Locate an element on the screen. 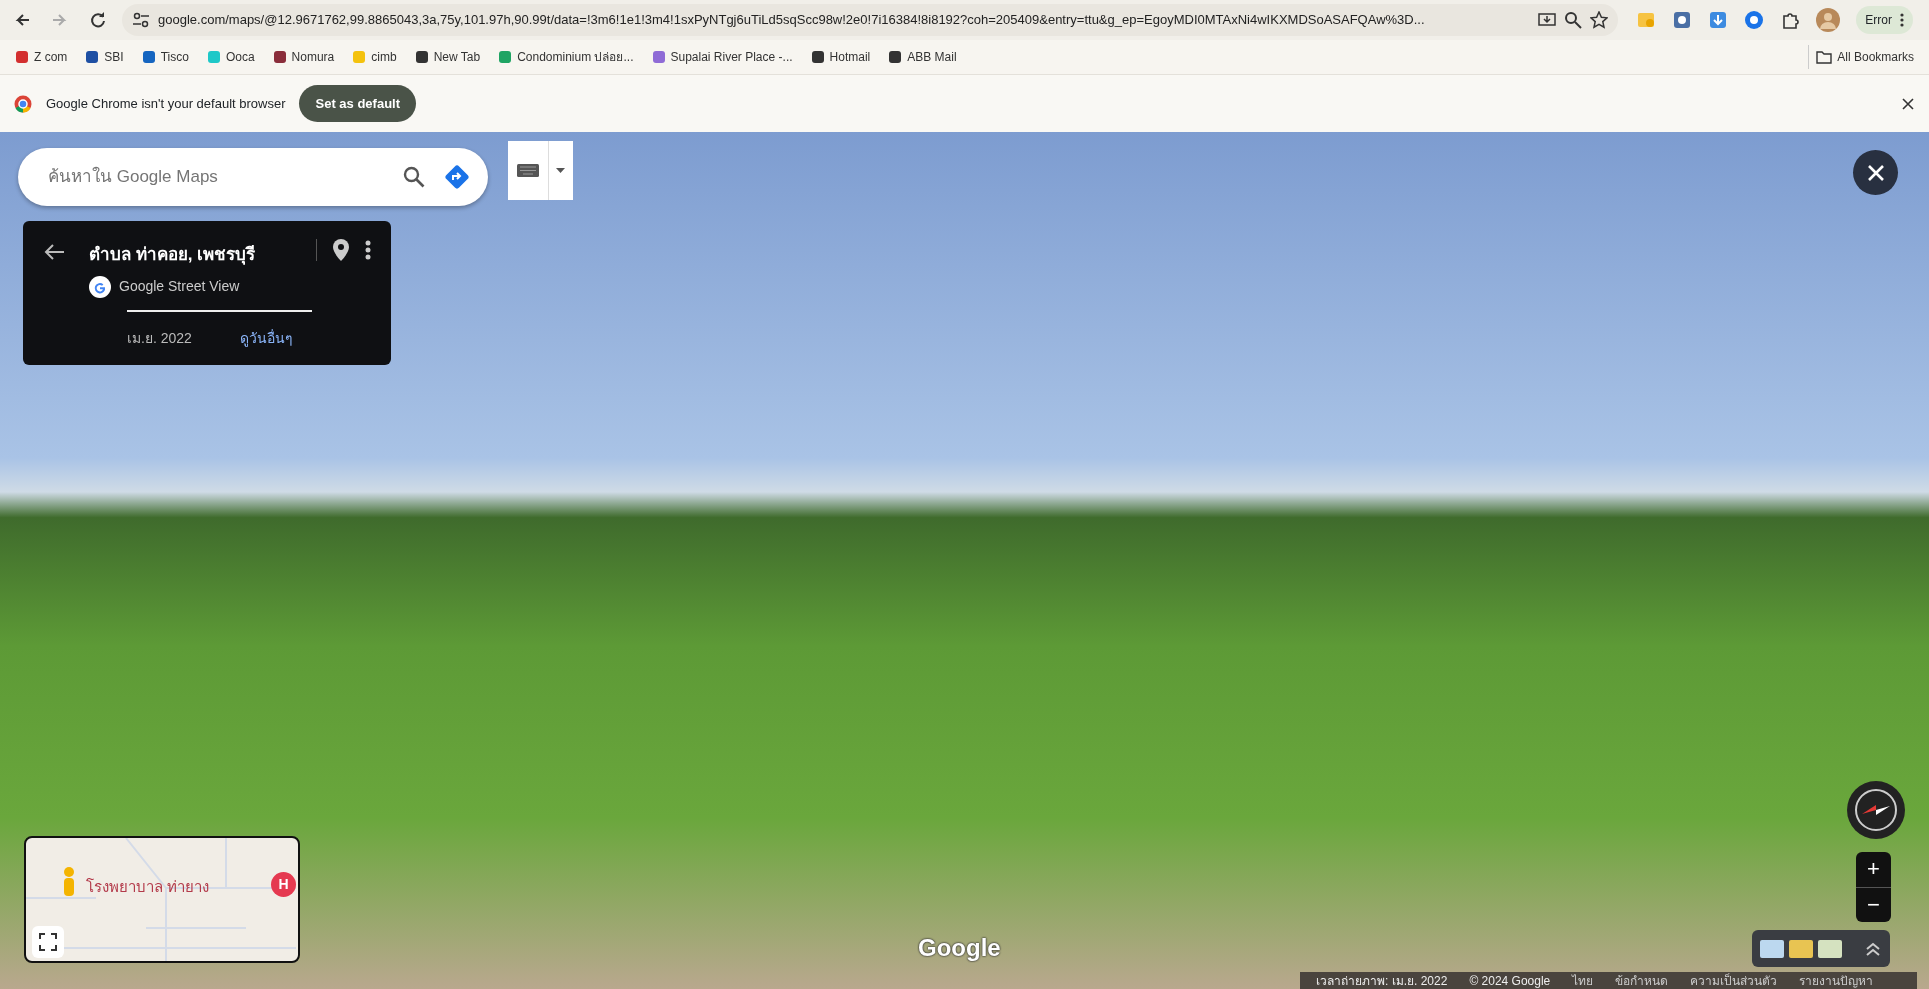 The height and width of the screenshot is (989, 1929). zoom-icon is located at coordinates (1573, 20).